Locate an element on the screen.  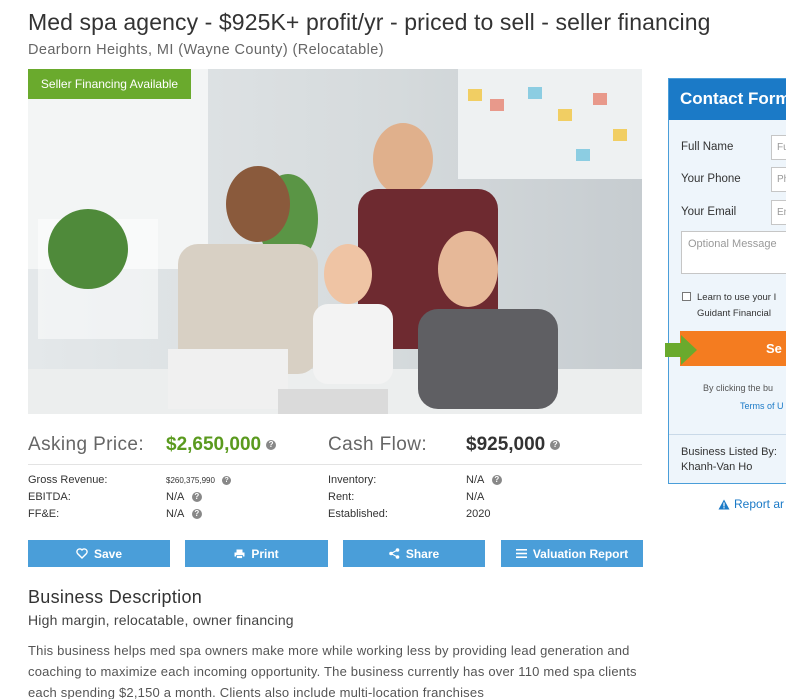
ffe-amount: N/A is located at coordinates (175, 514).